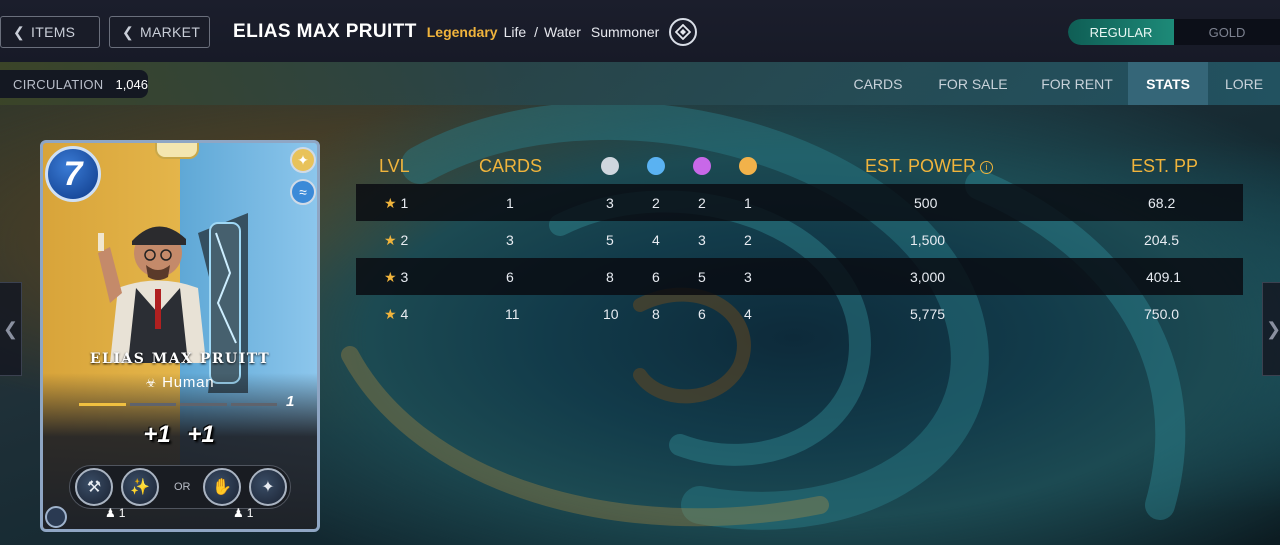 This screenshot has height=545, width=1280. I want to click on market-button: ❮ MARKET, so click(159, 32).